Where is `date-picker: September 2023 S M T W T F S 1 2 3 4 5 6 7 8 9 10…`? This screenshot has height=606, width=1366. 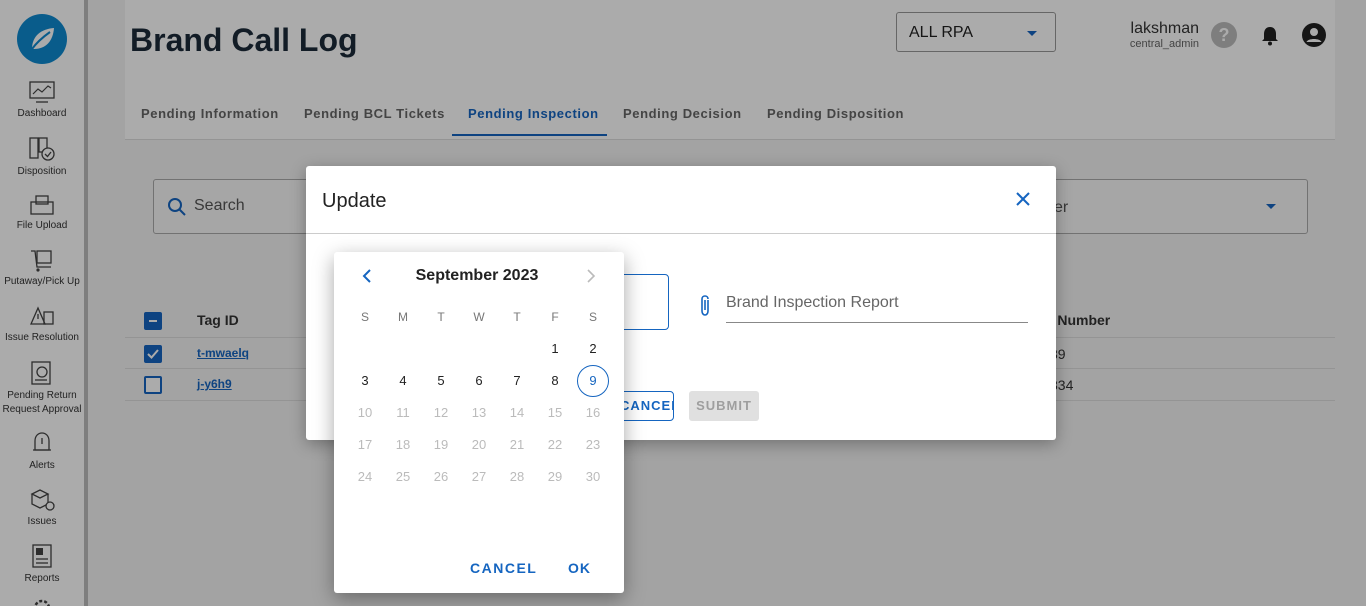 date-picker: September 2023 S M T W T F S 1 2 3 4 5 6 7 8 9 10… is located at coordinates (479, 422).